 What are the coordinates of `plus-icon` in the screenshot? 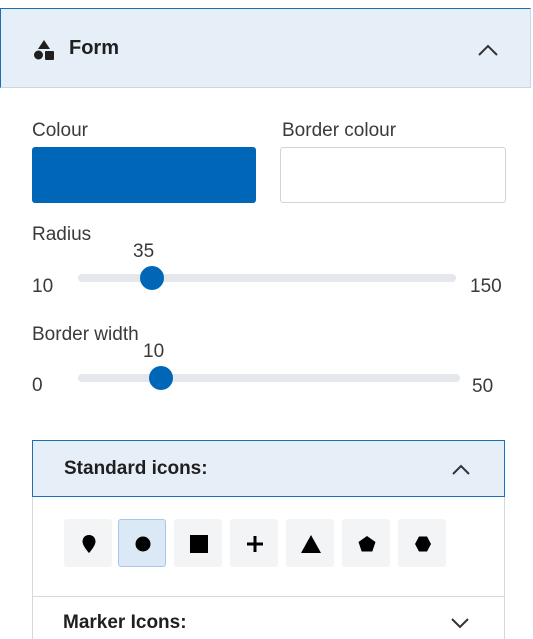 It's located at (255, 544).